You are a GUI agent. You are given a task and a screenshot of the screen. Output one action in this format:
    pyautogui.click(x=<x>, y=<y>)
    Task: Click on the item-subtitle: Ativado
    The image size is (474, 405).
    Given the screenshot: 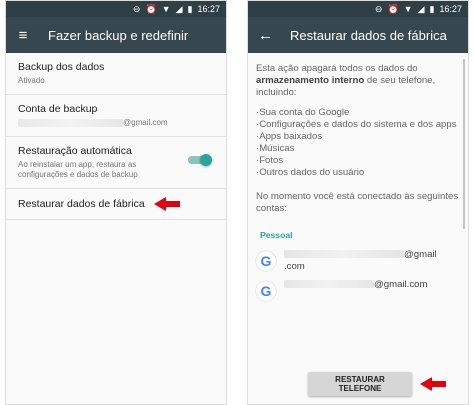 What is the action you would take?
    pyautogui.click(x=31, y=80)
    